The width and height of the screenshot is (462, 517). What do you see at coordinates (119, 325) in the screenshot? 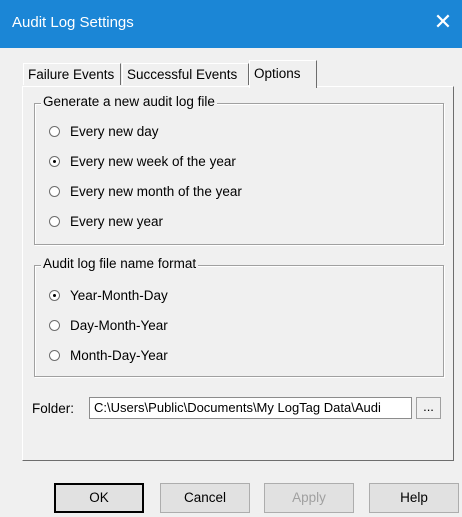
I see `radio-label: Day-Month-Year` at bounding box center [119, 325].